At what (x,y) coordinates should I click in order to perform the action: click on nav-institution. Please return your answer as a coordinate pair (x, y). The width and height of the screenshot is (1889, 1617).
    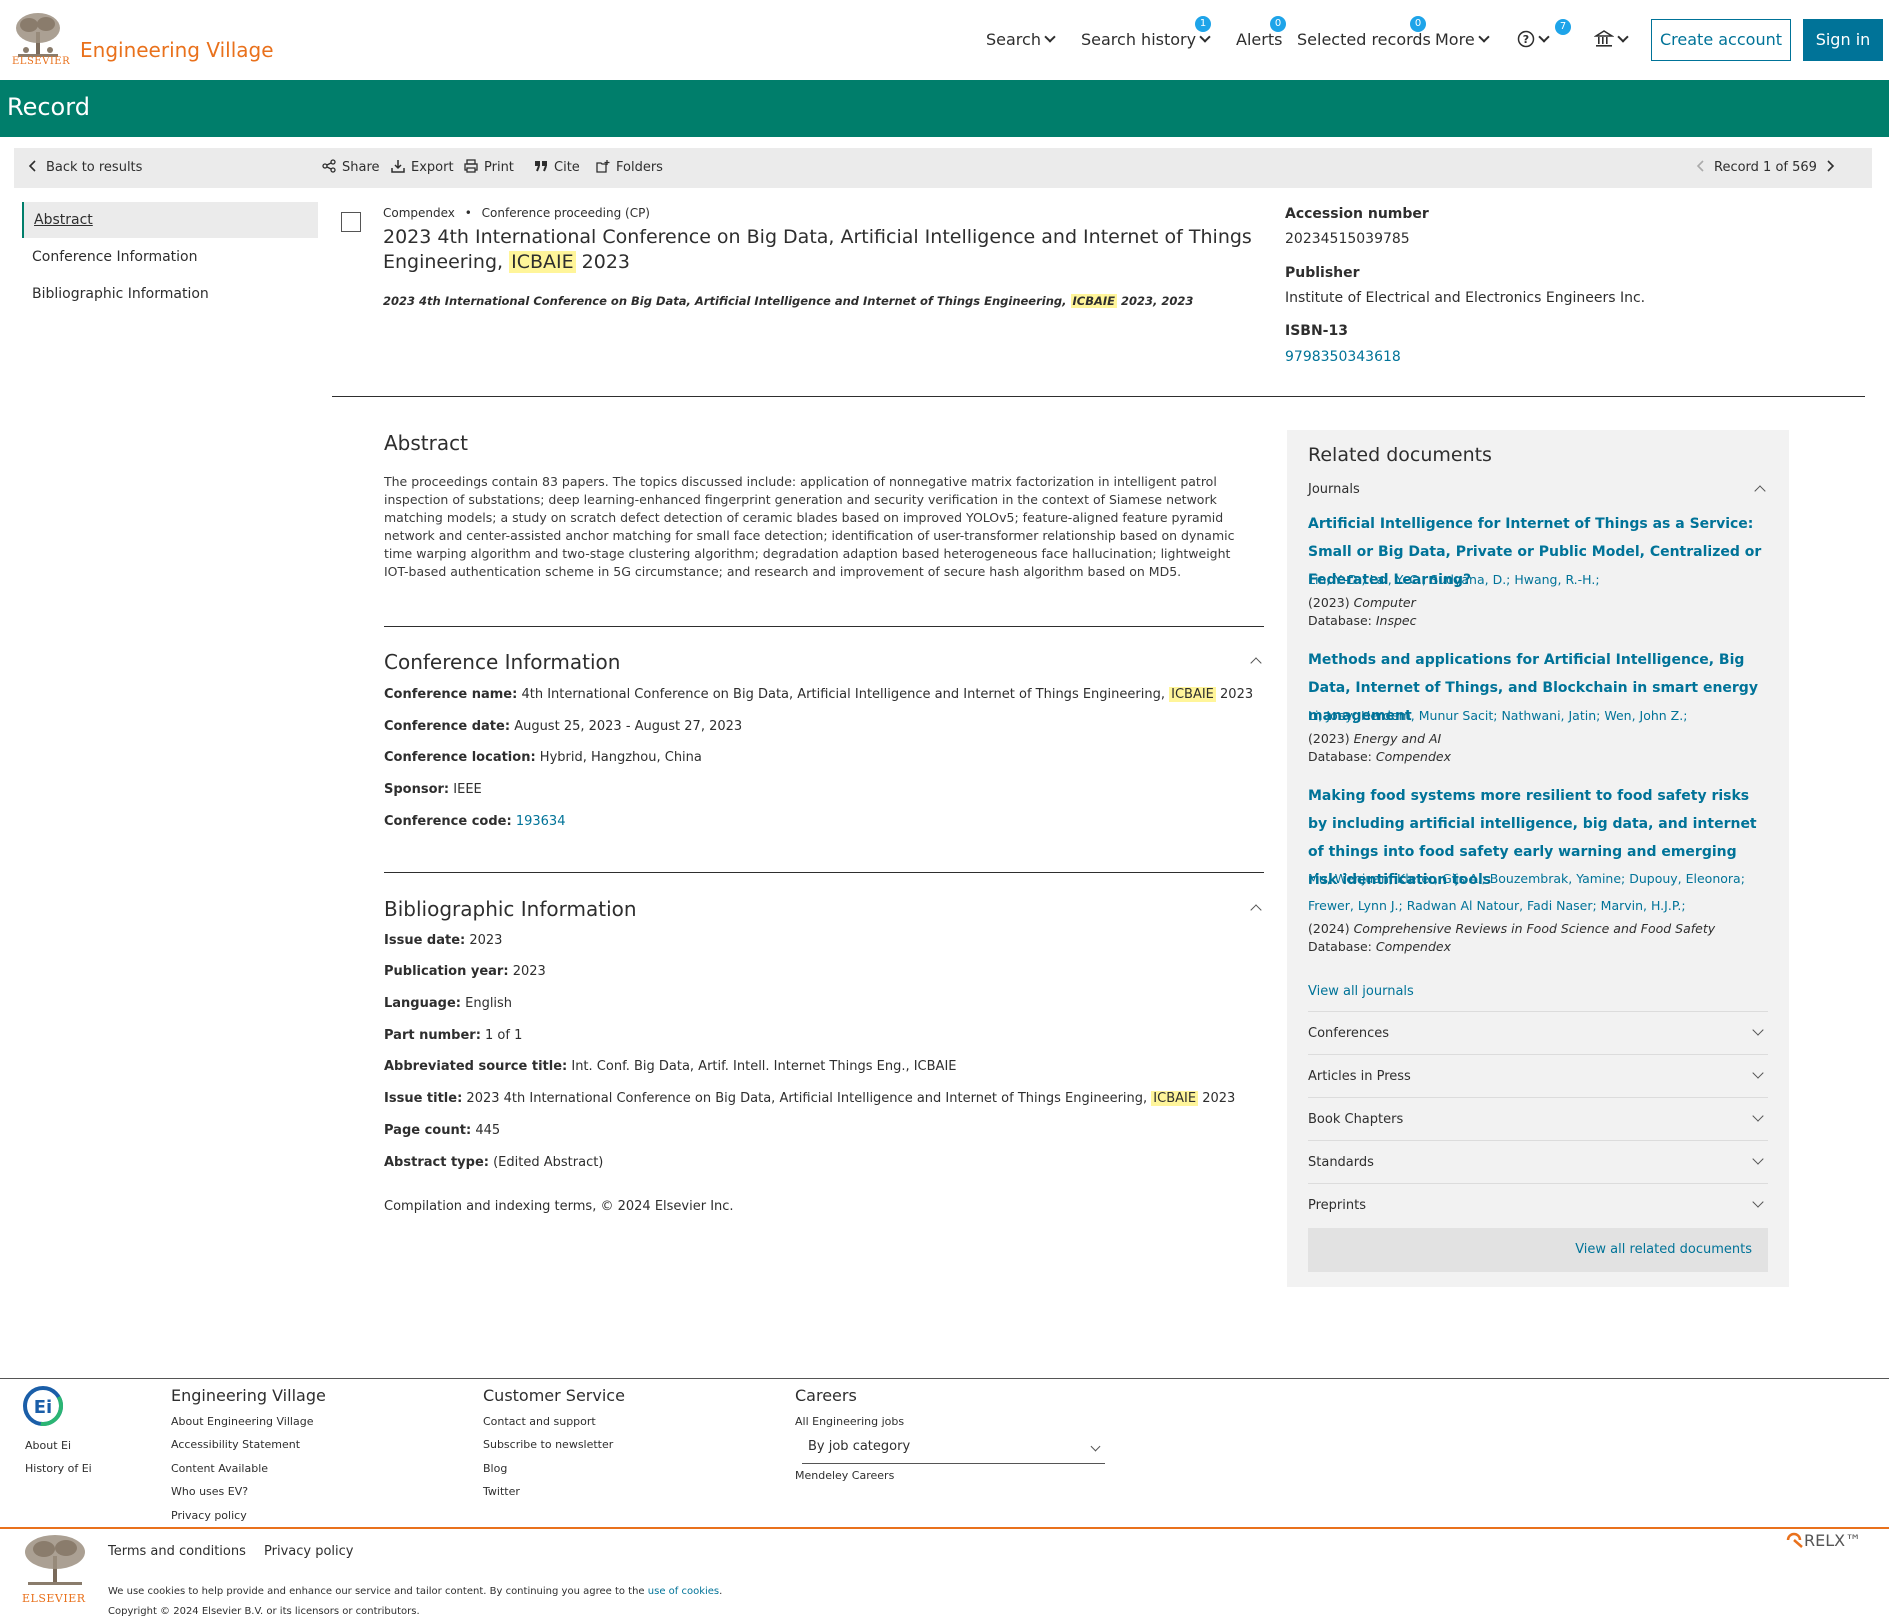
    Looking at the image, I should click on (1611, 39).